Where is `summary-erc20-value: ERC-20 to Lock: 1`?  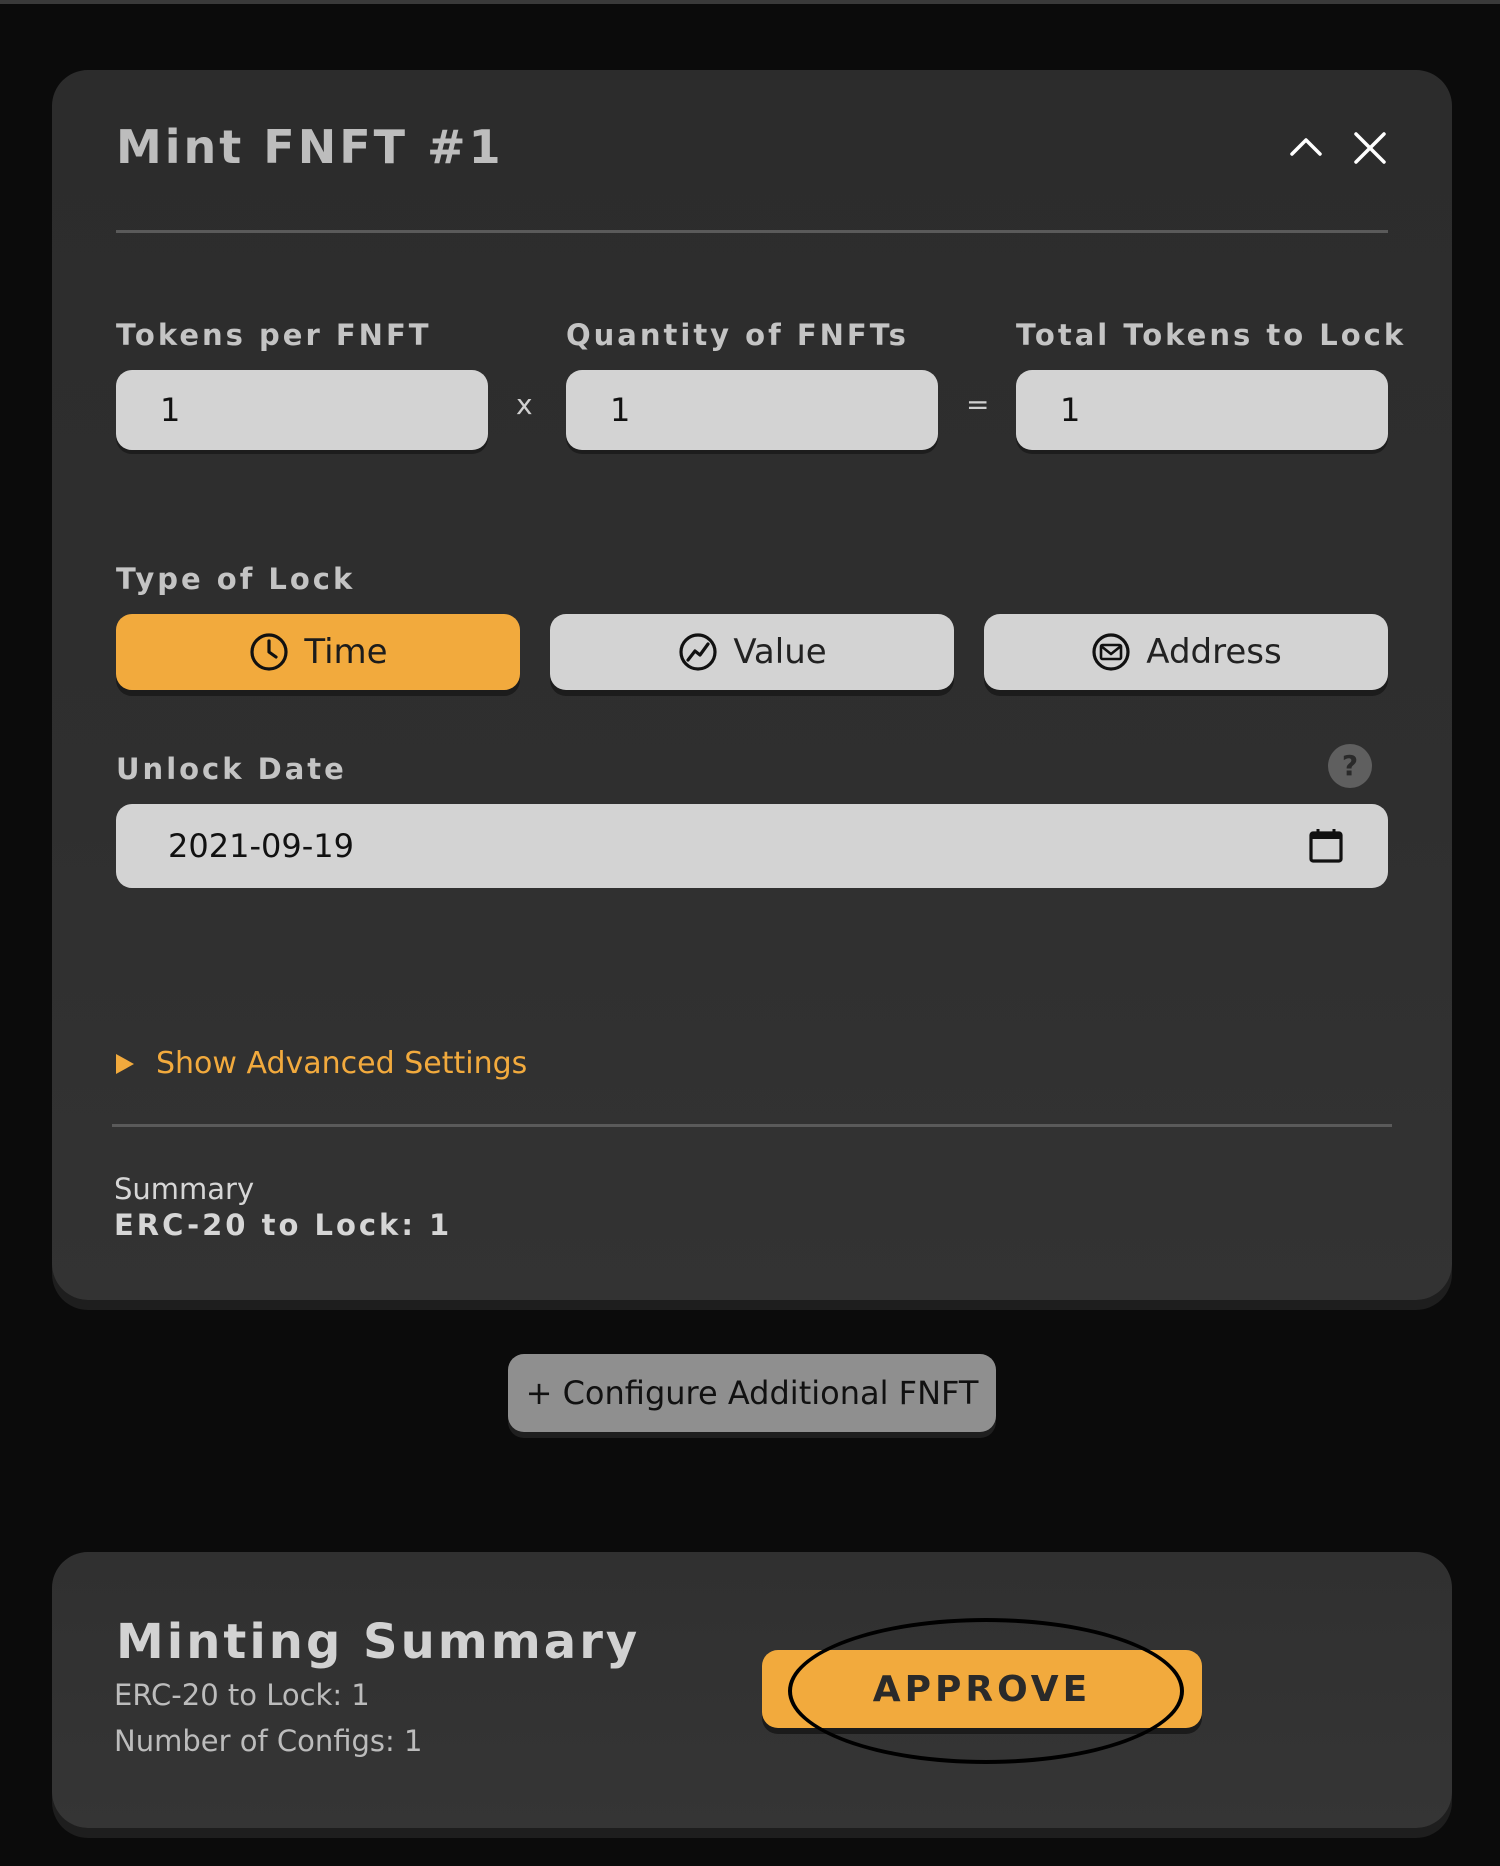 summary-erc20-value: ERC-20 to Lock: 1 is located at coordinates (283, 1225).